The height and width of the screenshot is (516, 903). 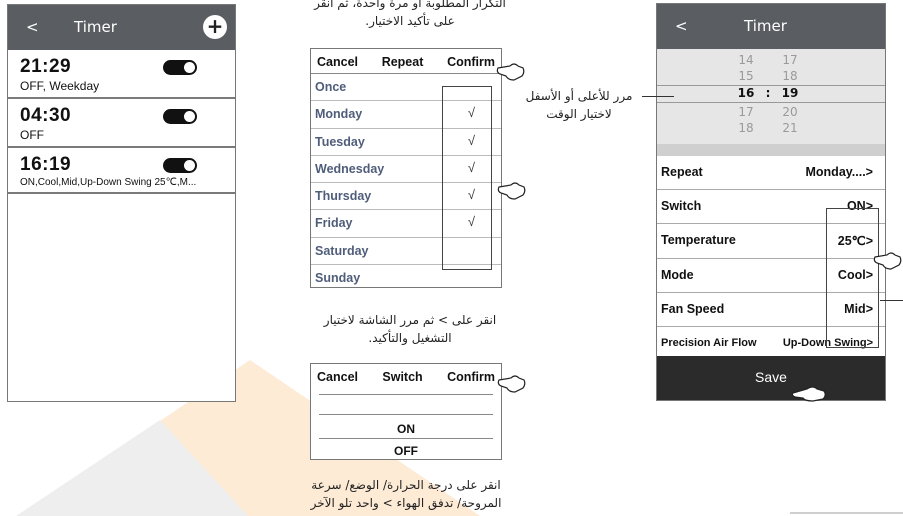 What do you see at coordinates (343, 196) in the screenshot?
I see `day-label: Thursday` at bounding box center [343, 196].